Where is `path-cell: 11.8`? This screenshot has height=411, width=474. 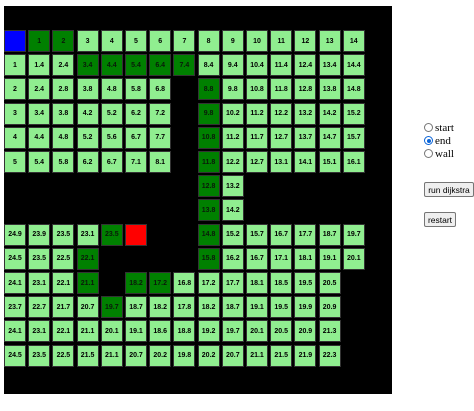 path-cell: 11.8 is located at coordinates (208, 162).